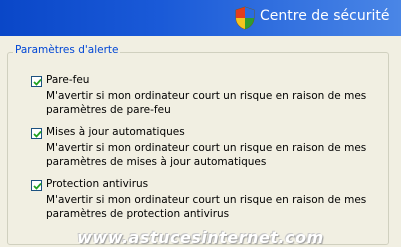 Image resolution: width=401 pixels, height=247 pixels. I want to click on auto-updates-label: Mises à jour automatiques, so click(115, 132).